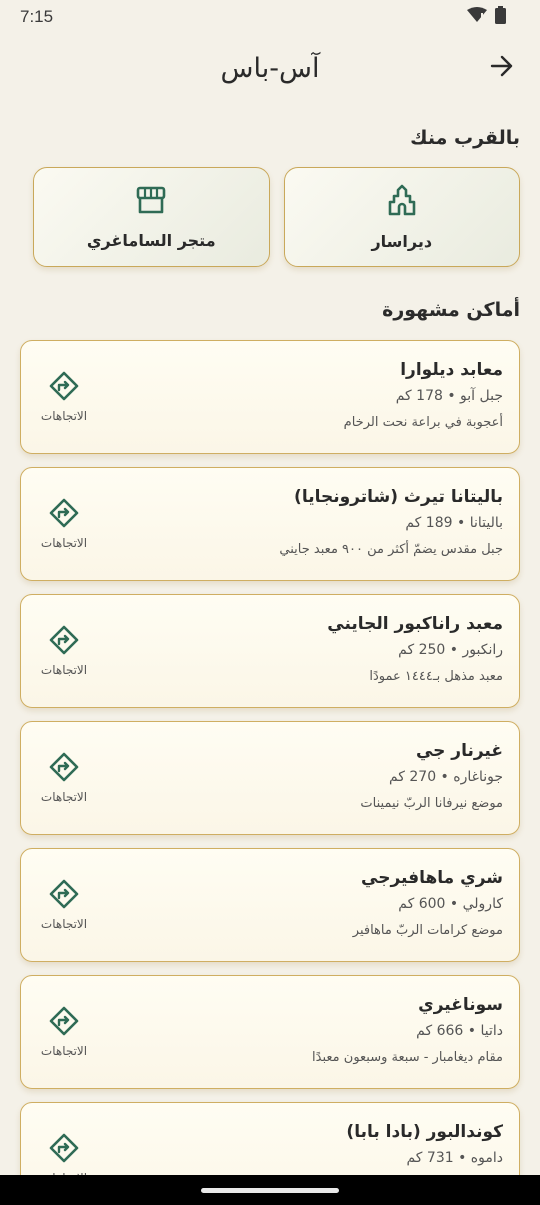  I want to click on place-name: سوناغيري, so click(460, 1005).